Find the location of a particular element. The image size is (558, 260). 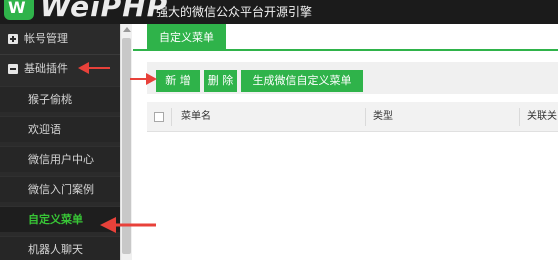

app-header: W WeiPHP 强大的微信公众平台开源引擎 is located at coordinates (279, 12).